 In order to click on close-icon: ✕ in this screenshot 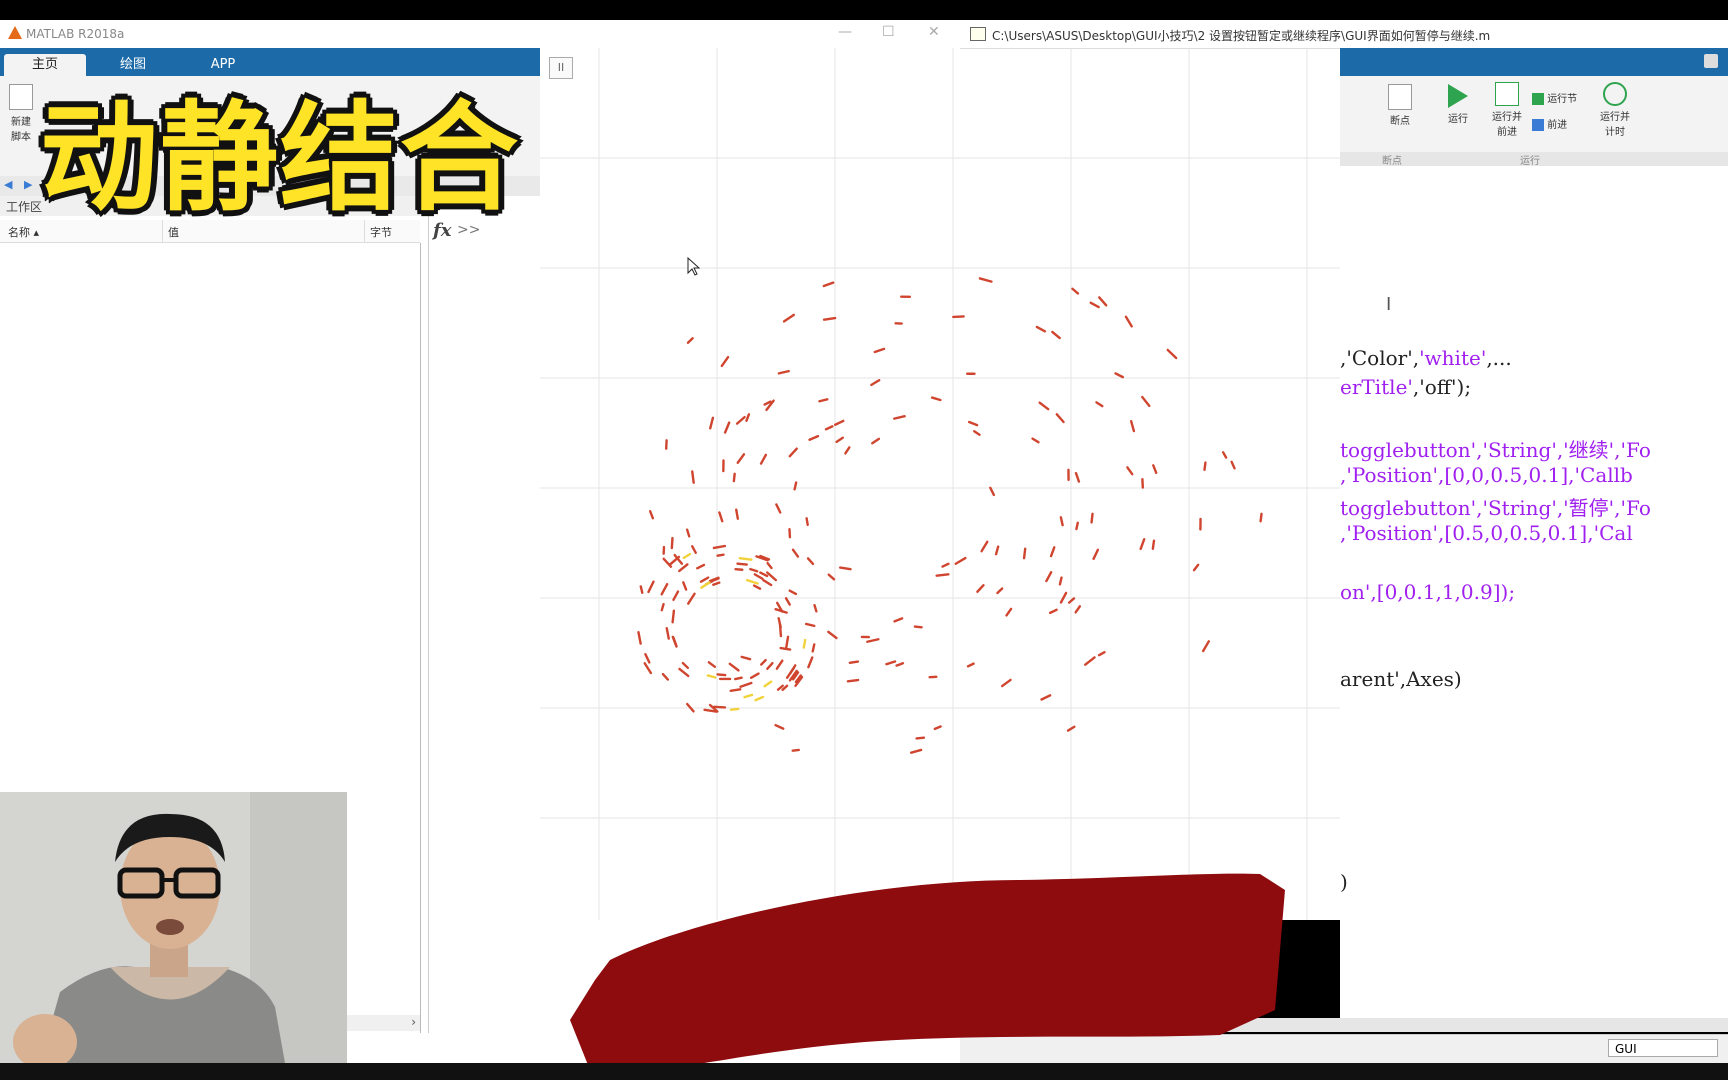, I will do `click(934, 32)`.